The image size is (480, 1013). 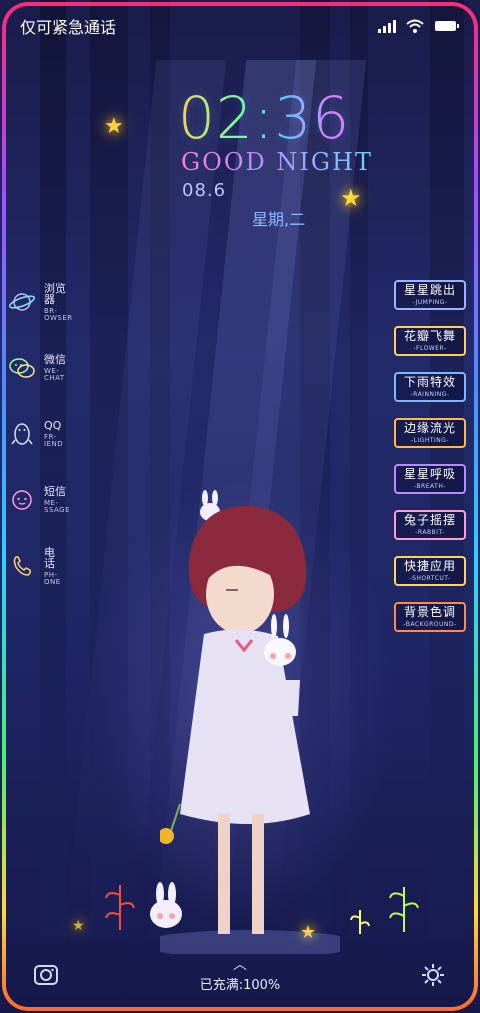 I want to click on phone-icon, so click(x=22, y=566).